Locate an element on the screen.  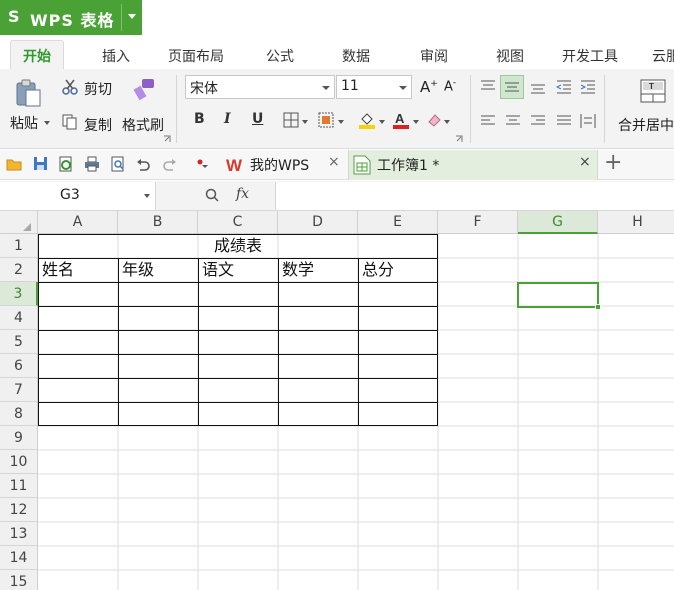
tab-view: 视图 is located at coordinates (510, 56).